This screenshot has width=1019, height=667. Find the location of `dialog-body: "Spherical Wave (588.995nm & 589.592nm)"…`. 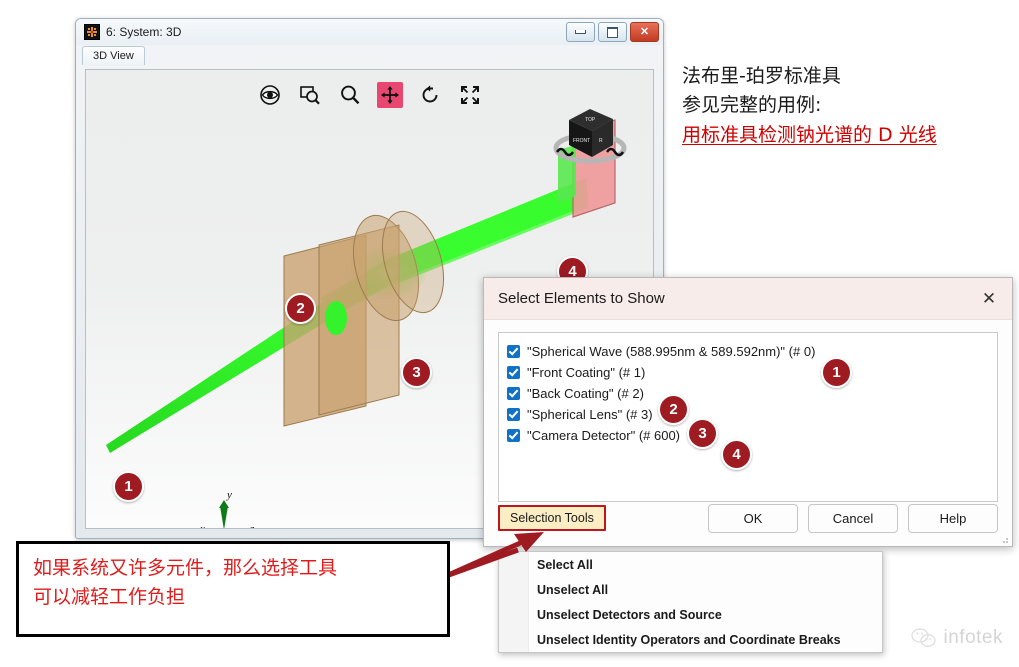

dialog-body: "Spherical Wave (588.995nm & 589.592nm)"… is located at coordinates (748, 411).